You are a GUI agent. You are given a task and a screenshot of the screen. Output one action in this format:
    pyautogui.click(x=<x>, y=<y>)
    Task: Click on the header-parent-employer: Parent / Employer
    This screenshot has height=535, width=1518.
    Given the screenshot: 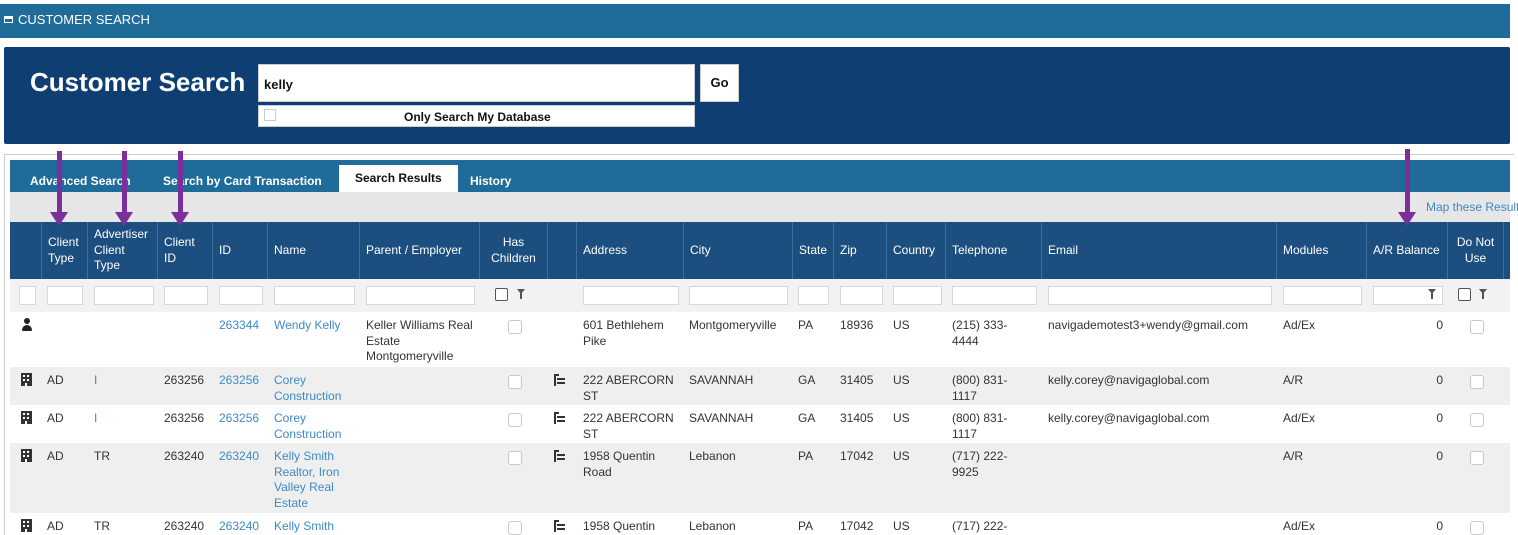 What is the action you would take?
    pyautogui.click(x=419, y=250)
    